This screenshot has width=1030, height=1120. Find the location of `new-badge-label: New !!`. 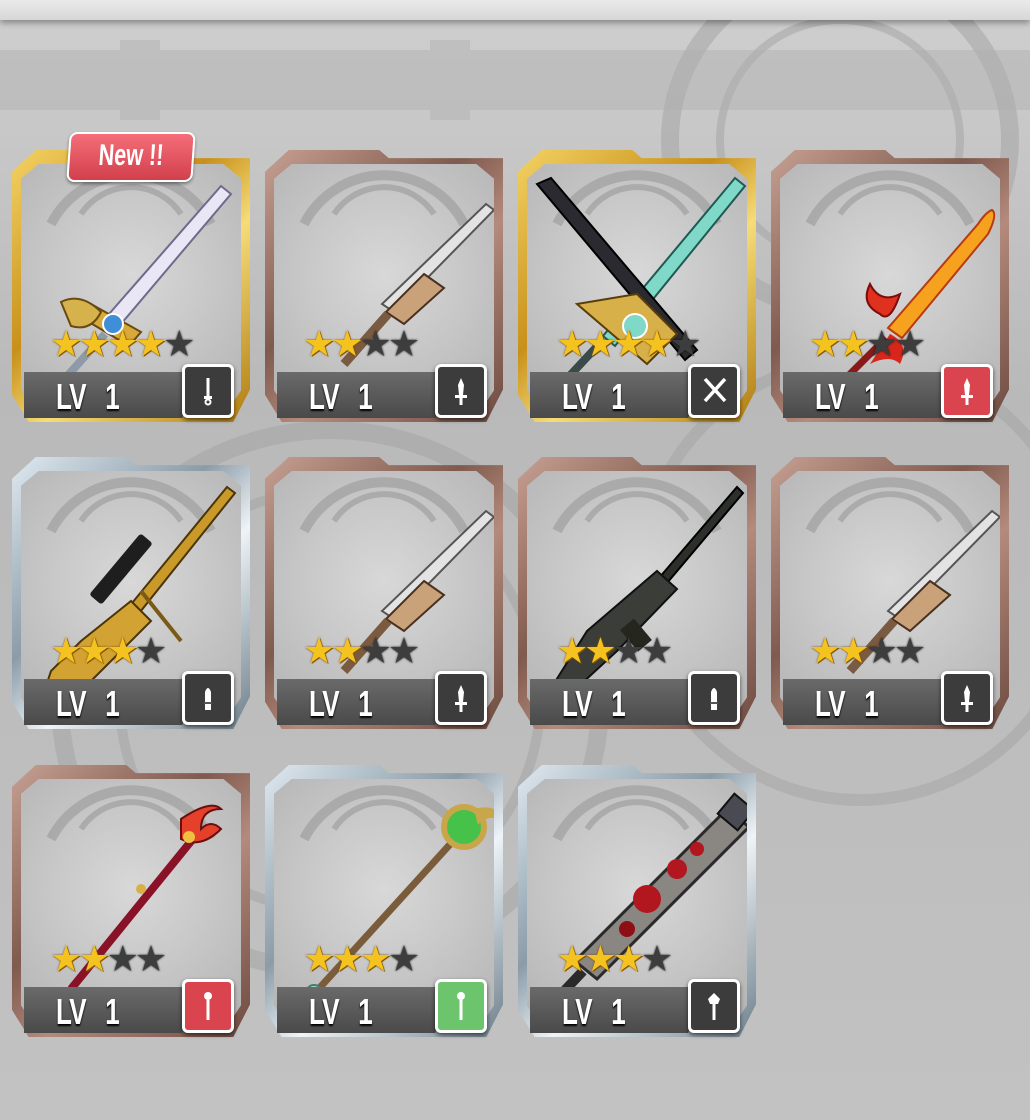

new-badge-label: New !! is located at coordinates (131, 155).